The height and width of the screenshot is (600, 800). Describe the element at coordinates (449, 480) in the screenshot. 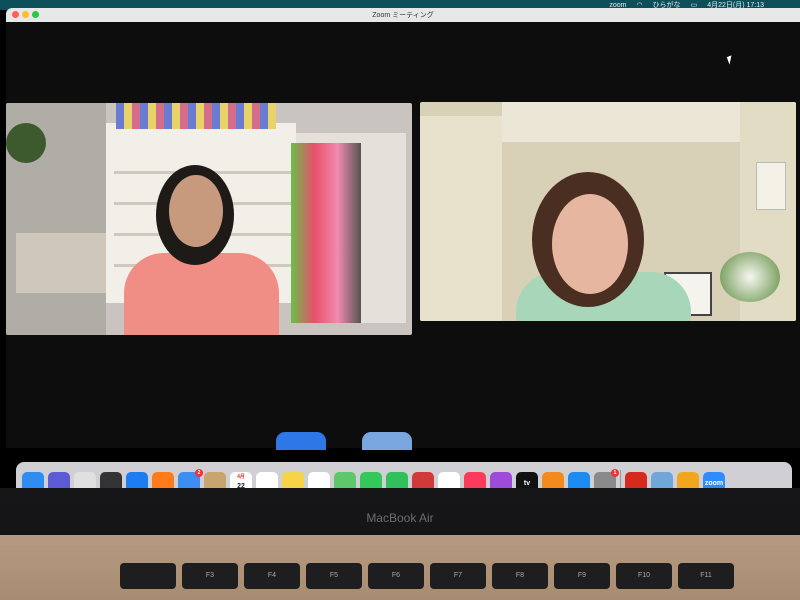

I see `photos-icon` at that location.